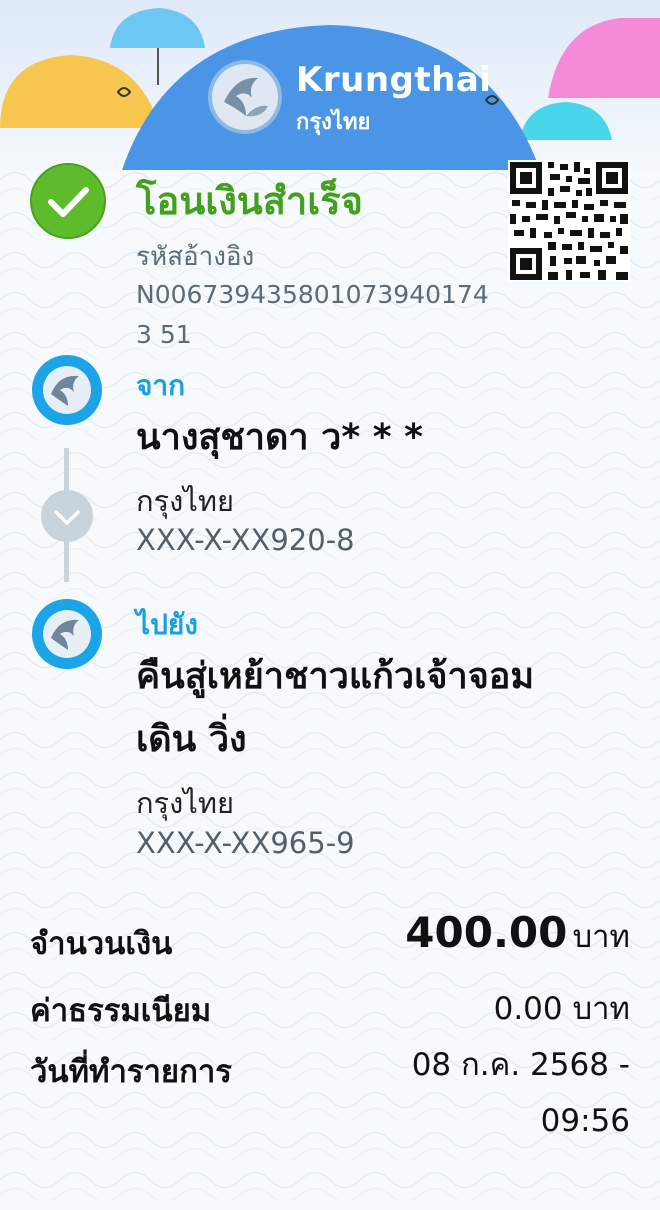  What do you see at coordinates (520, 1065) in the screenshot?
I see `transaction-date: 08 ก.ค. 2568 -` at bounding box center [520, 1065].